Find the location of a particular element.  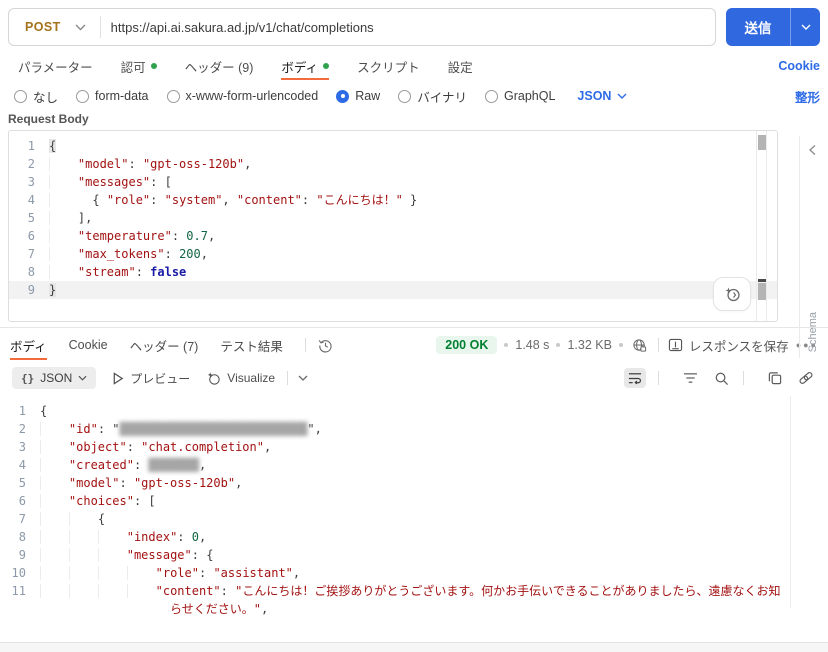

search-icon is located at coordinates (721, 378).